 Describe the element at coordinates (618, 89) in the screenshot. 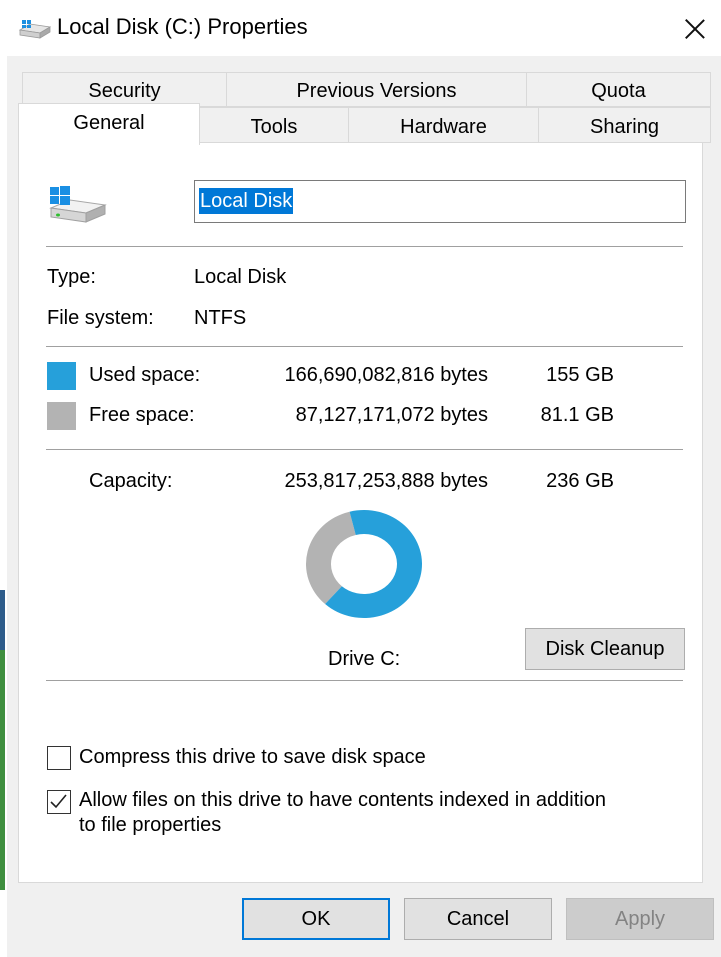

I see `tab-quota: Quota` at that location.